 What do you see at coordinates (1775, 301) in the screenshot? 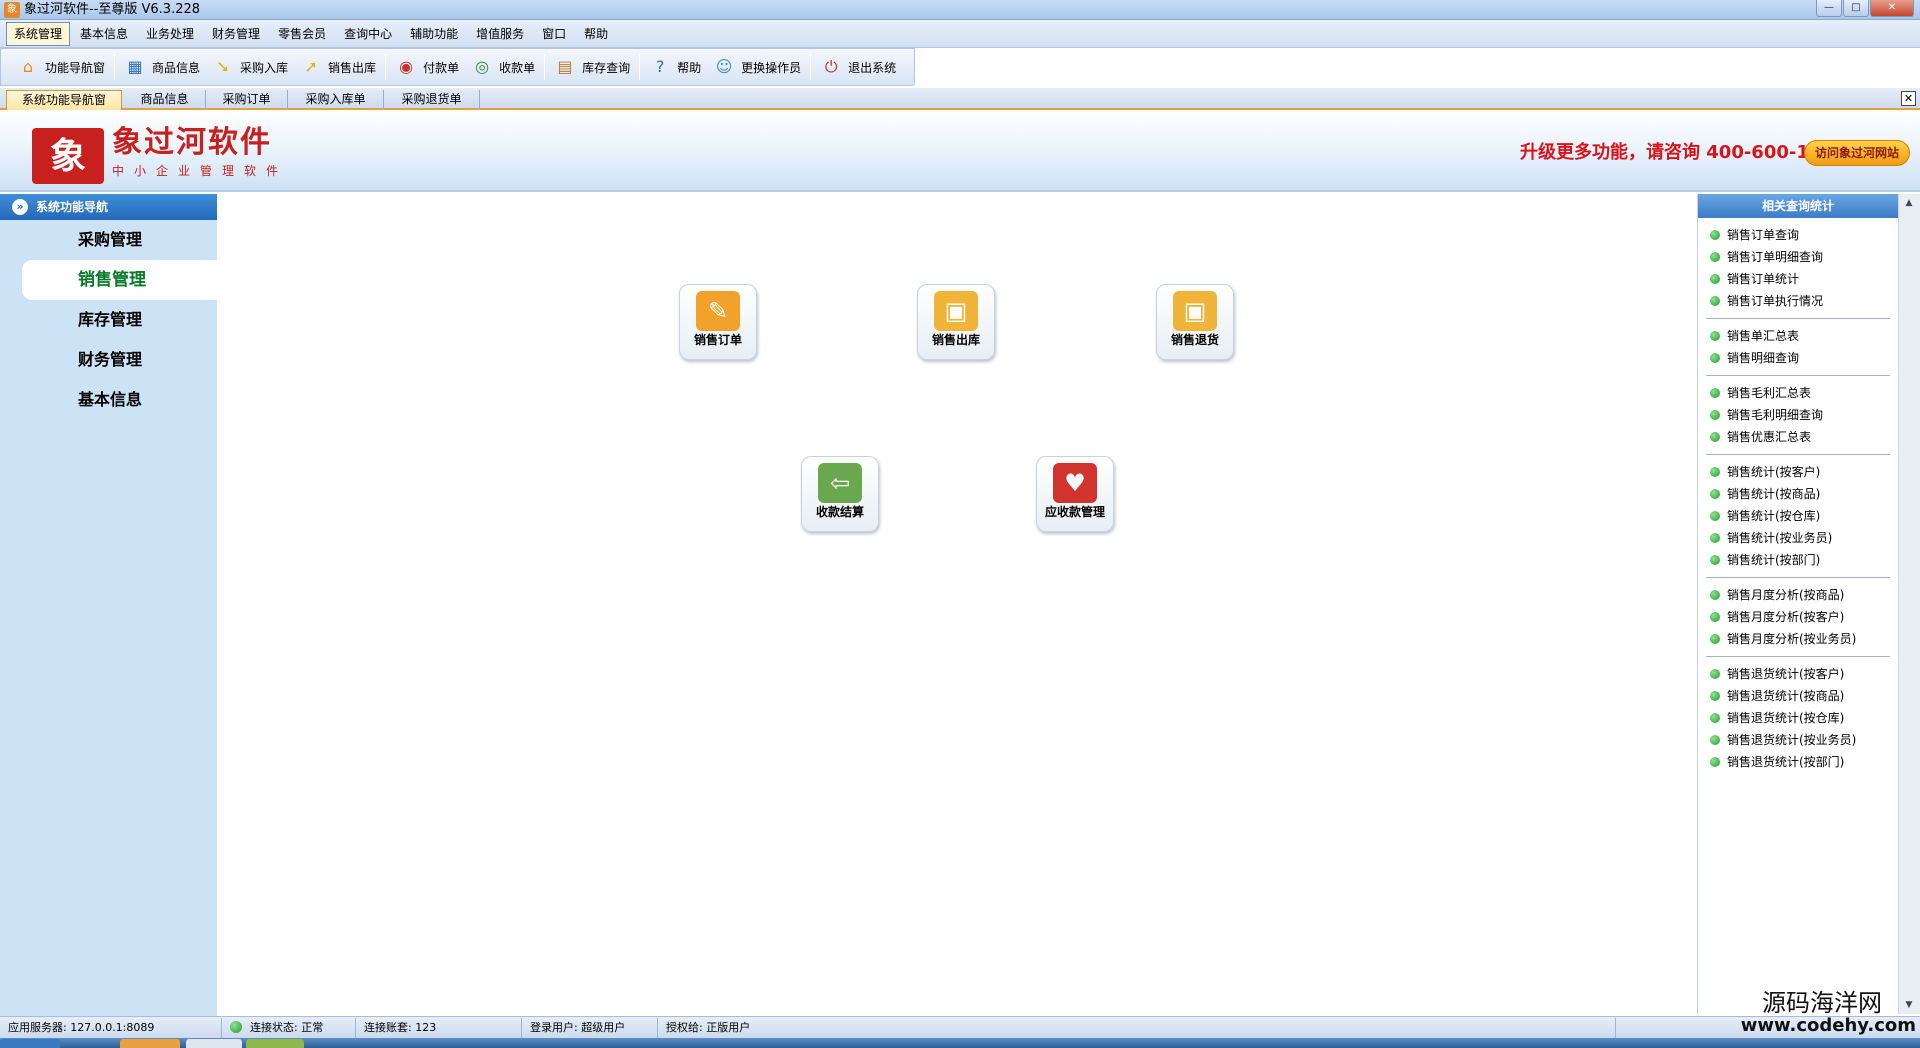
I see `query-link-label: 销售订单执行情况` at bounding box center [1775, 301].